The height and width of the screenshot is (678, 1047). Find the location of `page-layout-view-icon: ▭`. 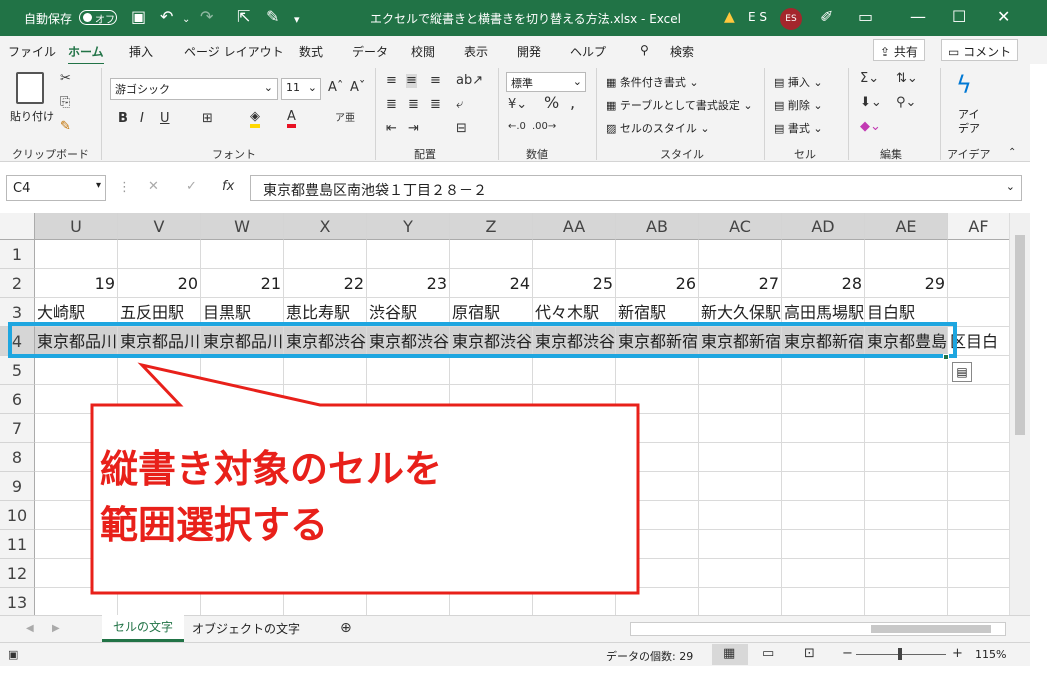

page-layout-view-icon: ▭ is located at coordinates (768, 654).